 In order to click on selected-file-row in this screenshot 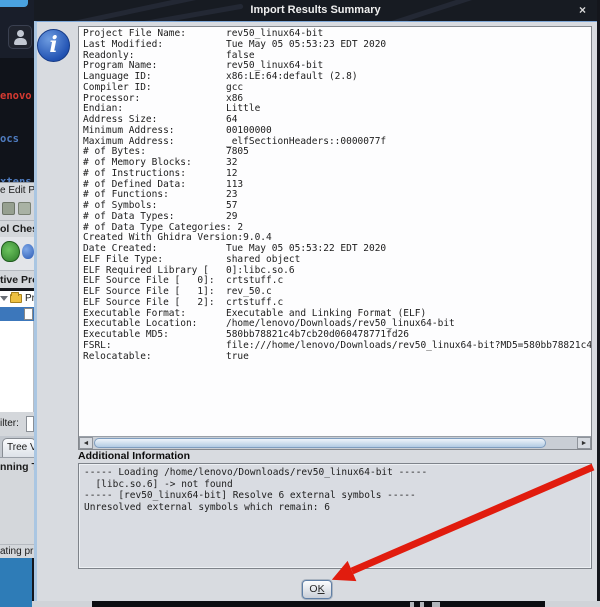, I will do `click(17, 314)`.